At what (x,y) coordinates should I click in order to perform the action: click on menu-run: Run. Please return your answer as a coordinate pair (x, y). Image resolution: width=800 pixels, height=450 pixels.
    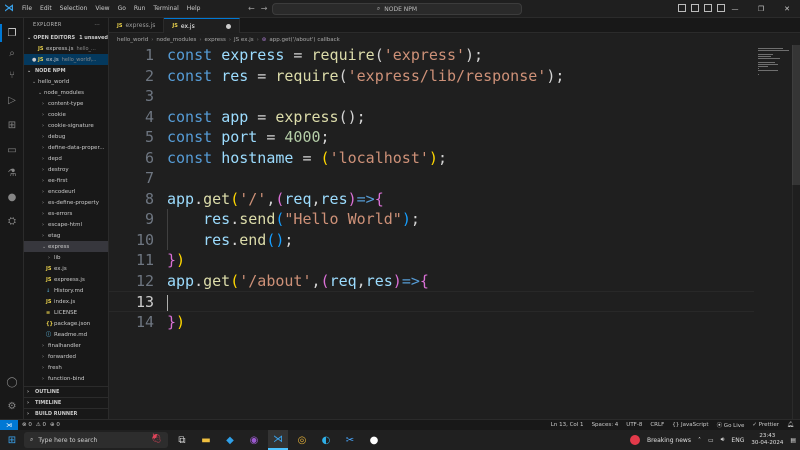
    Looking at the image, I should click on (140, 9).